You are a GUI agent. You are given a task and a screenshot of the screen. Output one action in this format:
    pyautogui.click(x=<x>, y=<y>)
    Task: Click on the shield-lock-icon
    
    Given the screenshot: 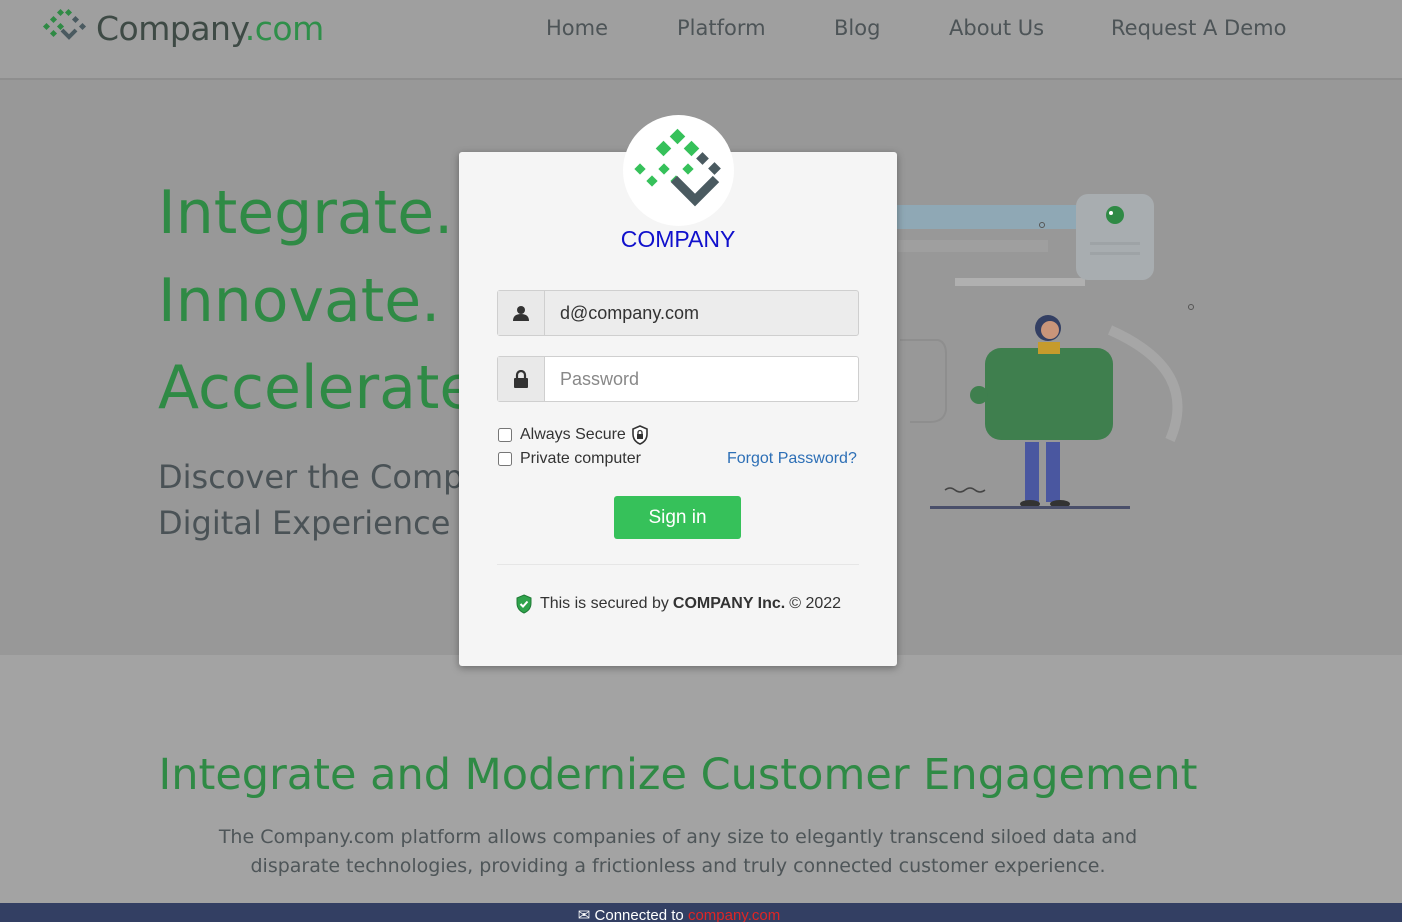 What is the action you would take?
    pyautogui.click(x=640, y=435)
    